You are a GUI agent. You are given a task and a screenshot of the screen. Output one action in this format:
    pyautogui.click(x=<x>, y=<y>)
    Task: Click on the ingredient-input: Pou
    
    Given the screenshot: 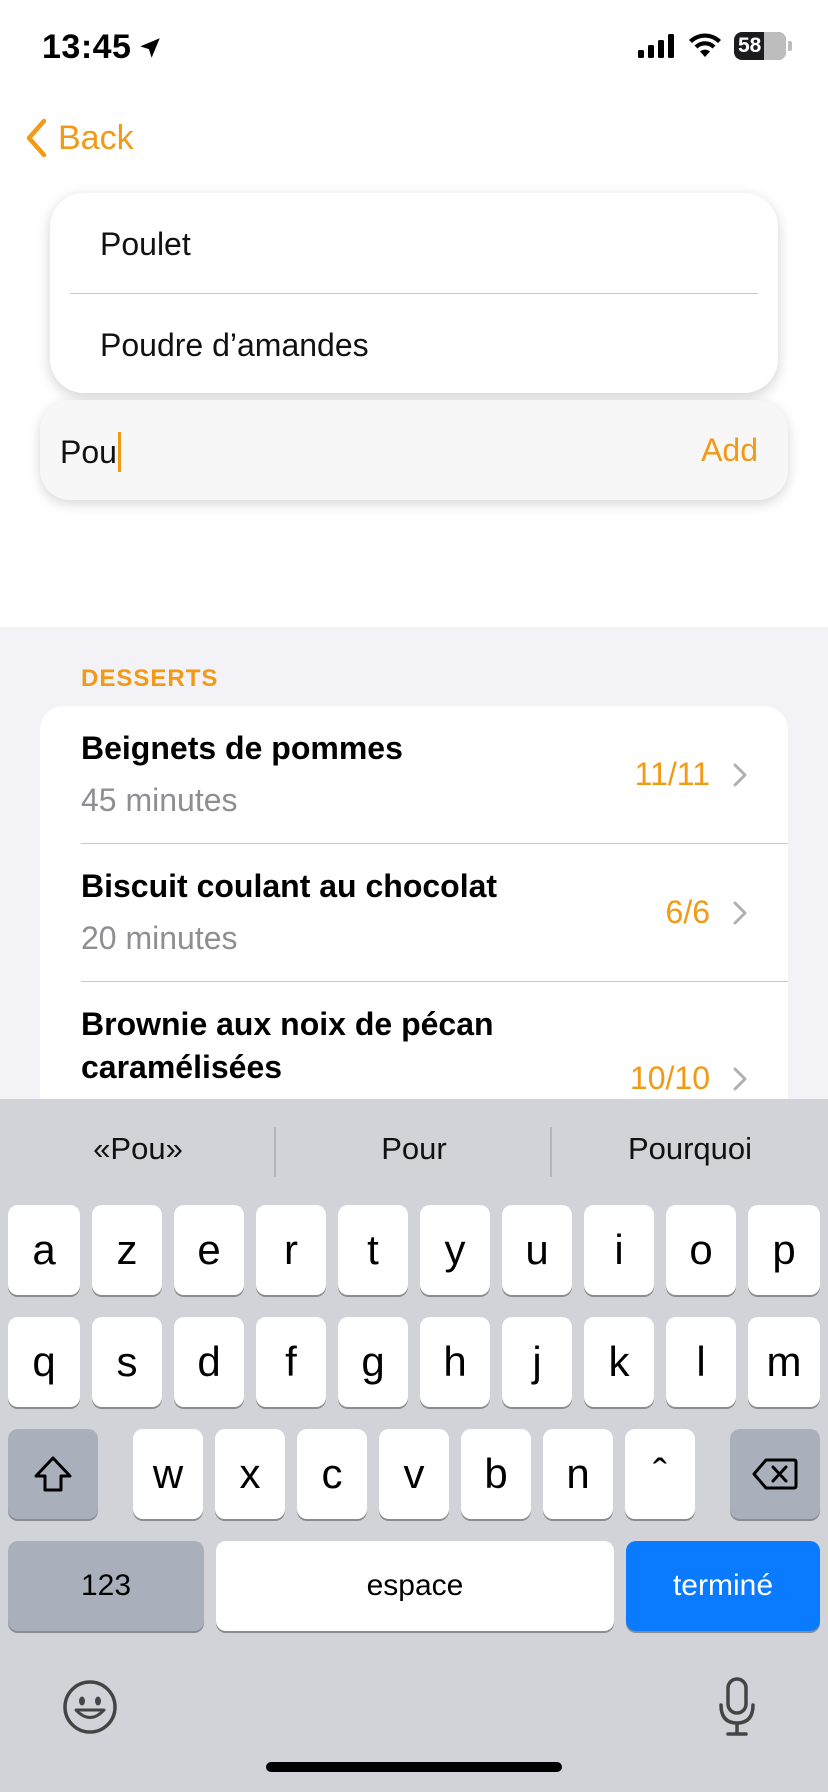 What is the action you would take?
    pyautogui.click(x=90, y=452)
    